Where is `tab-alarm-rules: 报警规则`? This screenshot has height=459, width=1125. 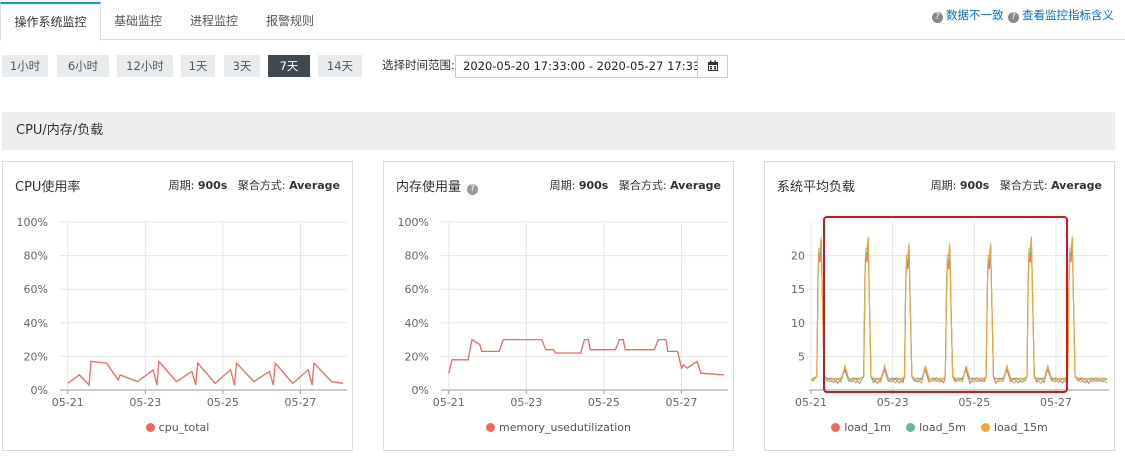
tab-alarm-rules: 报警规则 is located at coordinates (290, 21).